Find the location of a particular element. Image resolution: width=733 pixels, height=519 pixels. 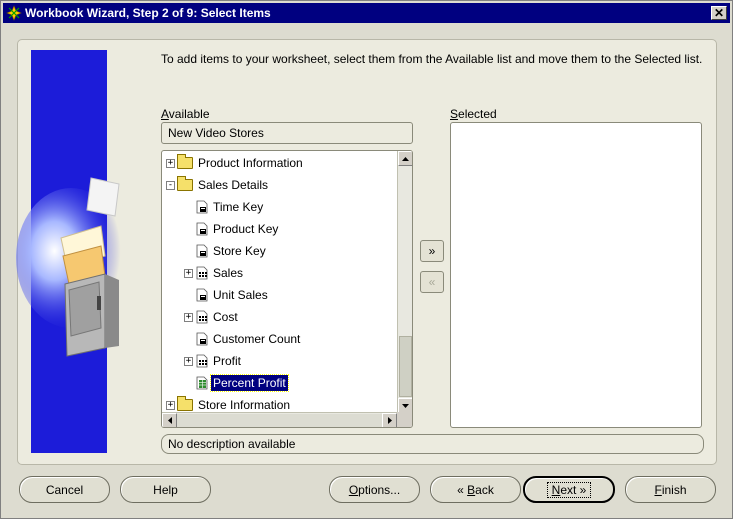

add-item-button: » is located at coordinates (432, 251).